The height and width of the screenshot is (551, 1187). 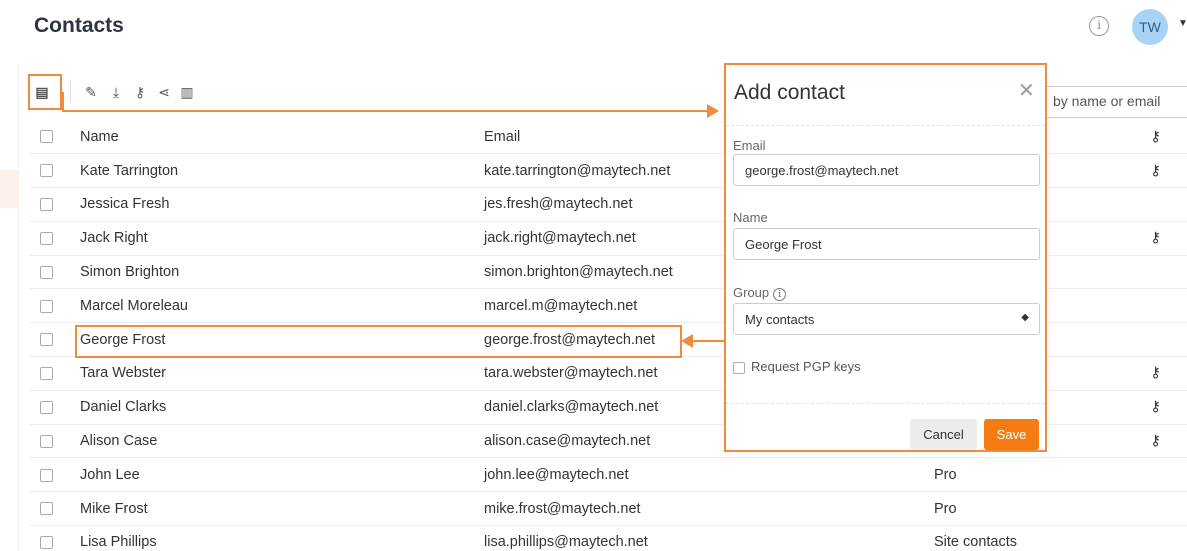 I want to click on contact-name: Jessica Fresh, so click(x=125, y=204).